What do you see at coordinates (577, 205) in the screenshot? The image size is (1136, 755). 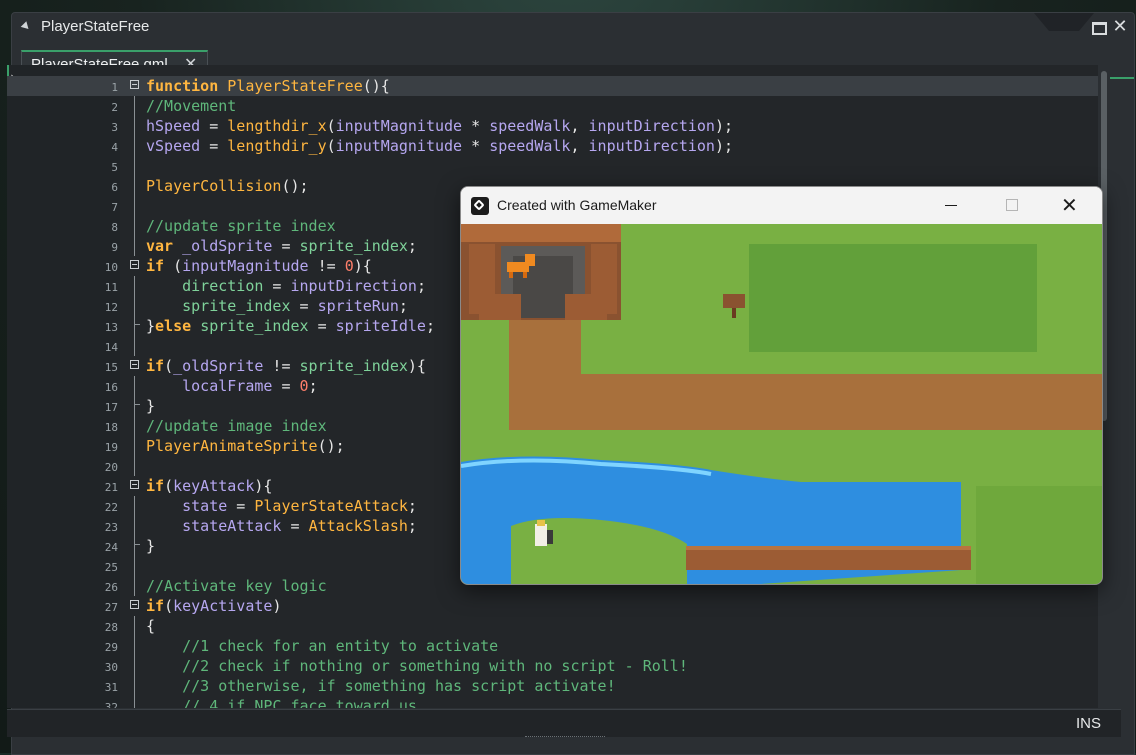 I see `game-window-title: Created with GameMaker` at bounding box center [577, 205].